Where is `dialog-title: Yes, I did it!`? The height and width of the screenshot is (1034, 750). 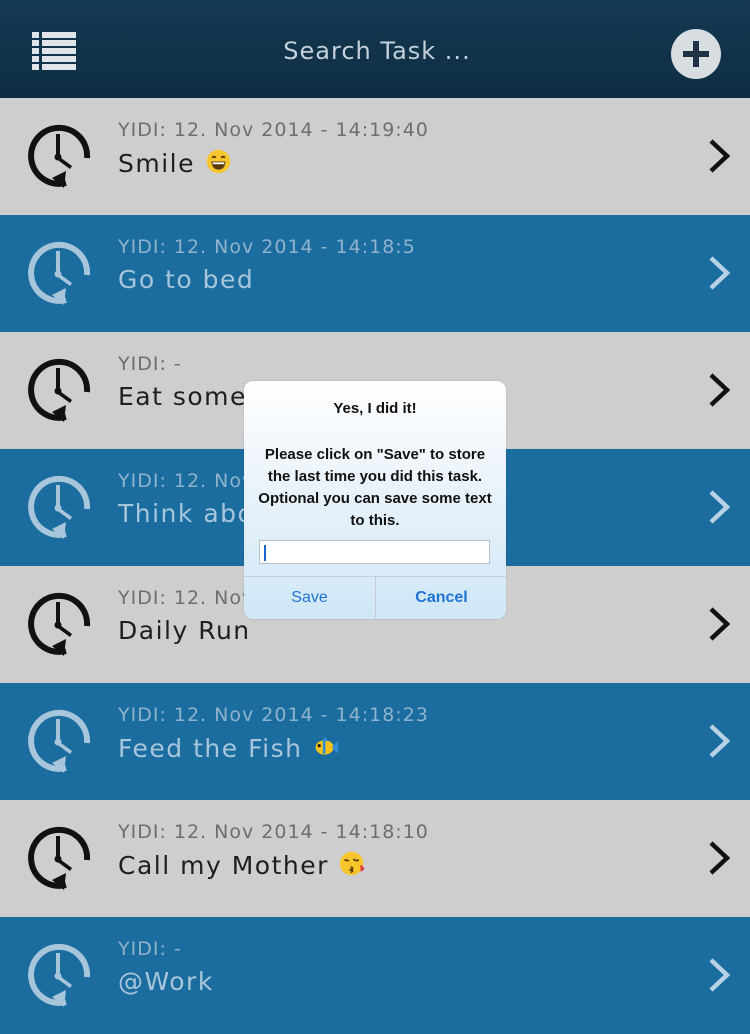 dialog-title: Yes, I did it! is located at coordinates (375, 408).